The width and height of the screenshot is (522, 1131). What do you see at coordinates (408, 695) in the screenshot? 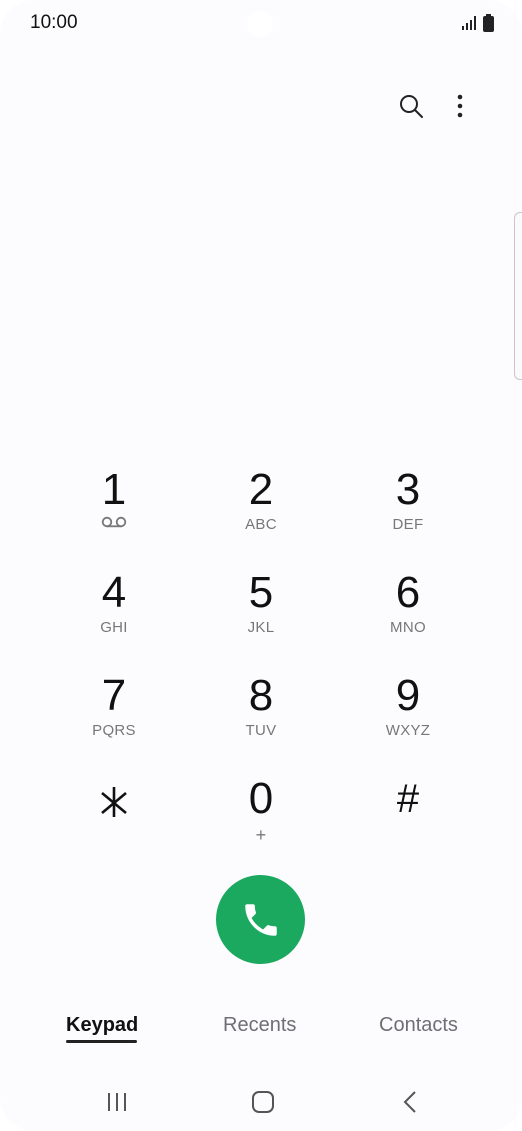
I see `key-digit: 9` at bounding box center [408, 695].